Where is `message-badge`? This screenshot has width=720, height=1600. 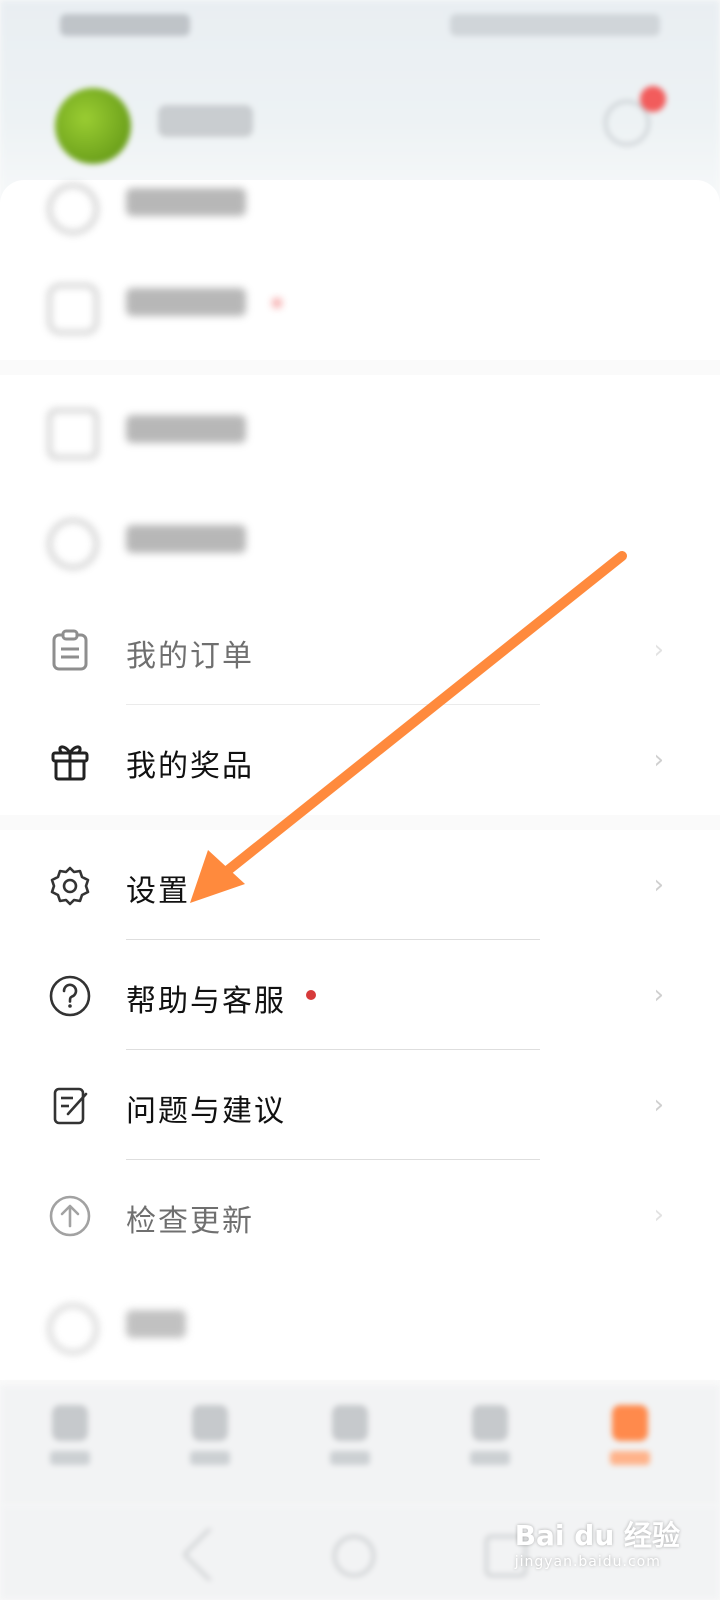
message-badge is located at coordinates (653, 99).